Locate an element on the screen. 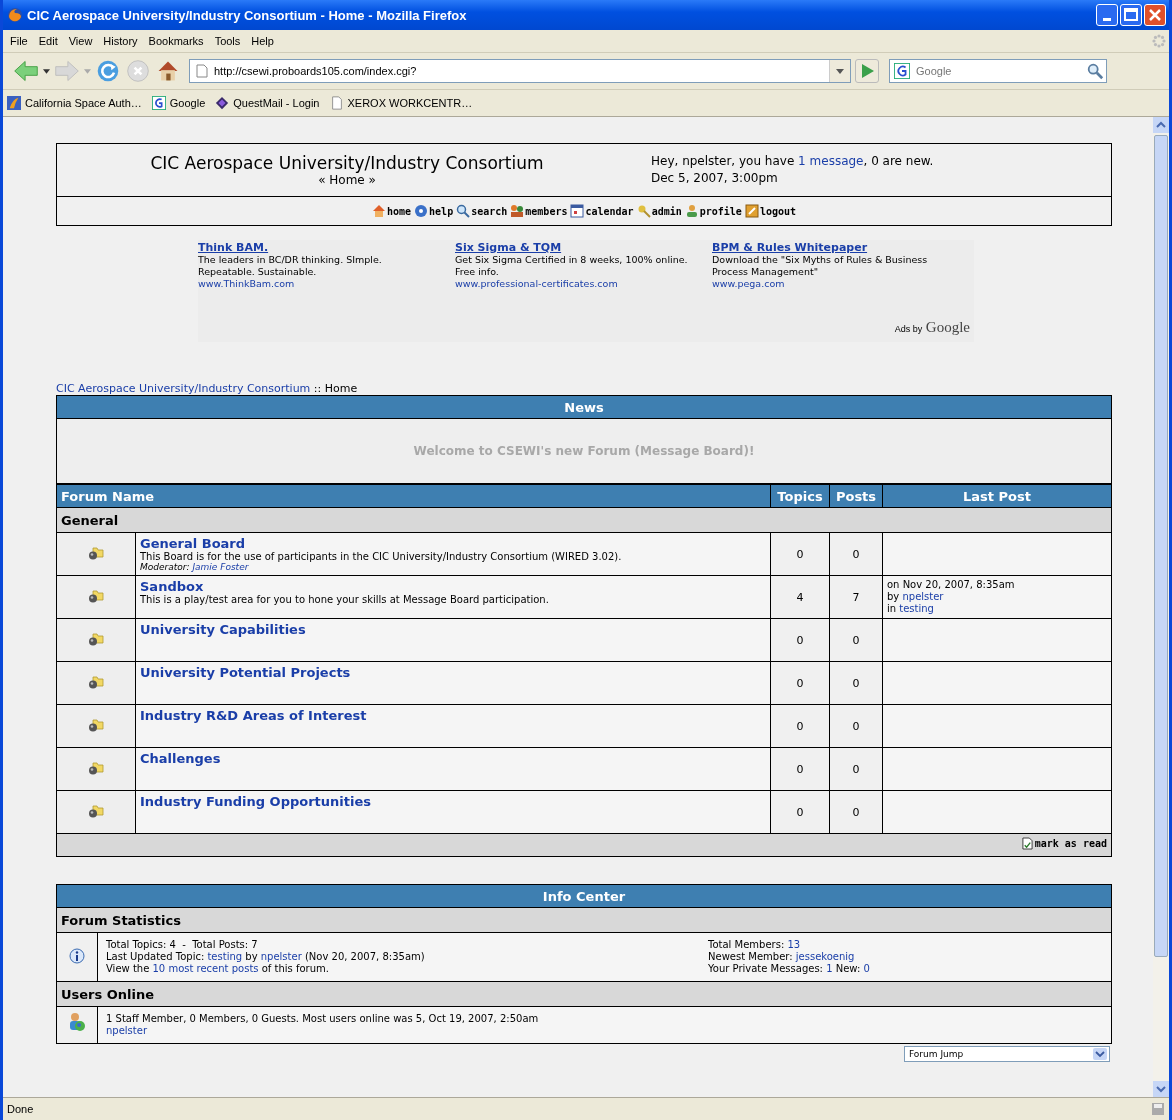 The width and height of the screenshot is (1172, 1120). moderator-link: Jamie Foster is located at coordinates (220, 567).